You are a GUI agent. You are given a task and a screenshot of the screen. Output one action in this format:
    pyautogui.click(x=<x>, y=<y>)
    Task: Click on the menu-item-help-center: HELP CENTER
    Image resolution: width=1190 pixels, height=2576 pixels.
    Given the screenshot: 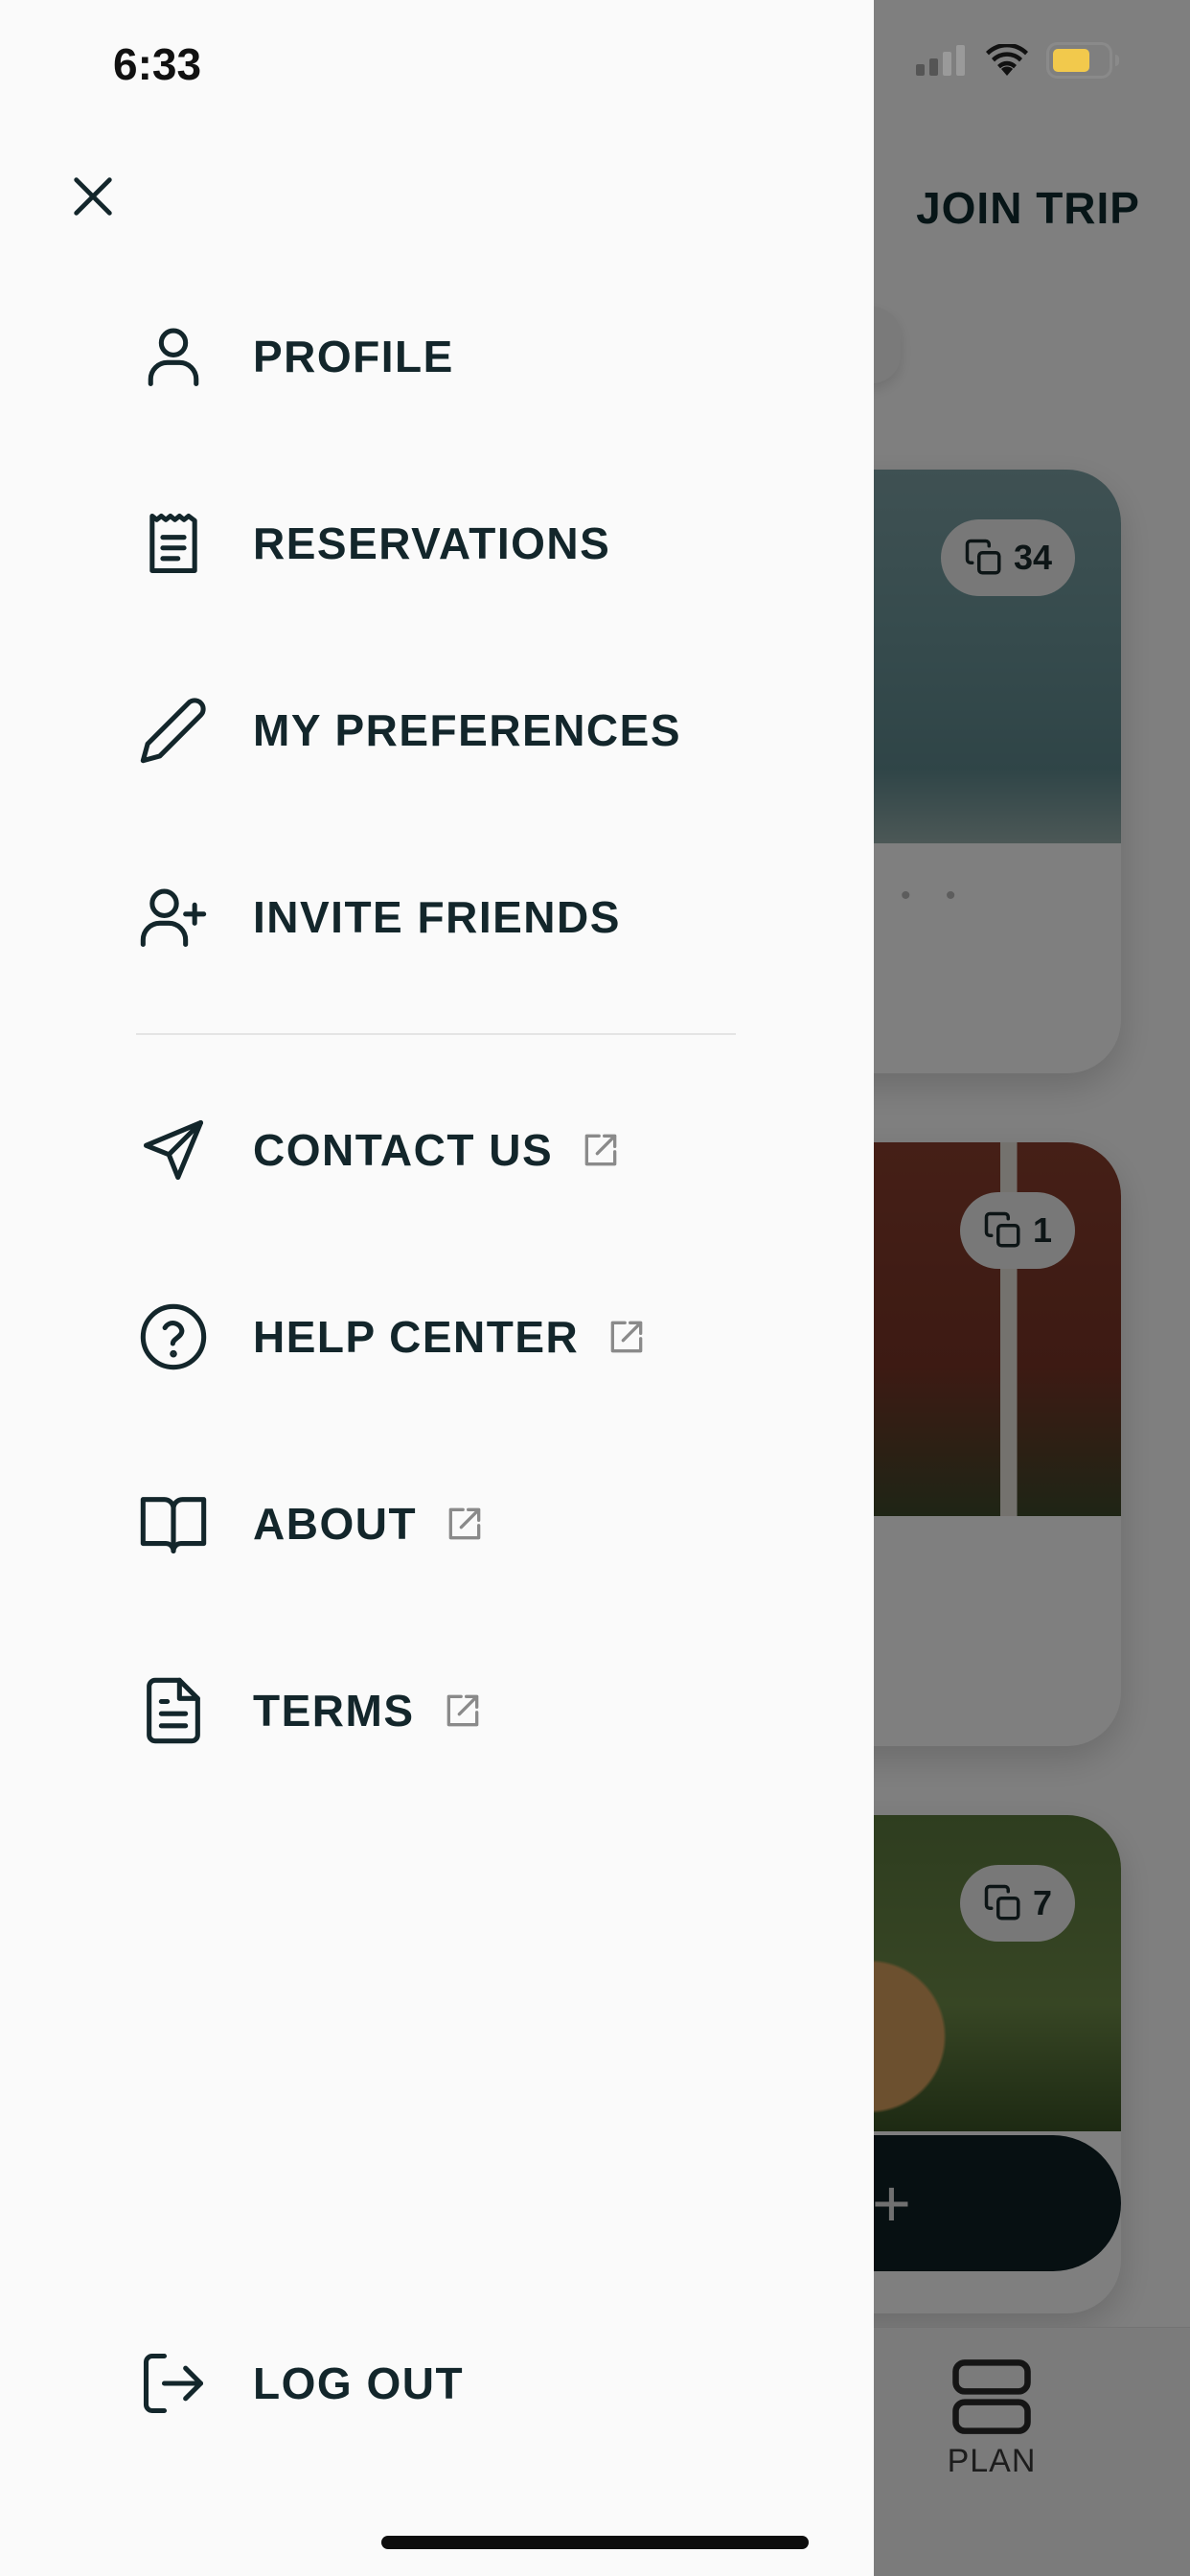 What is the action you would take?
    pyautogui.click(x=391, y=1336)
    